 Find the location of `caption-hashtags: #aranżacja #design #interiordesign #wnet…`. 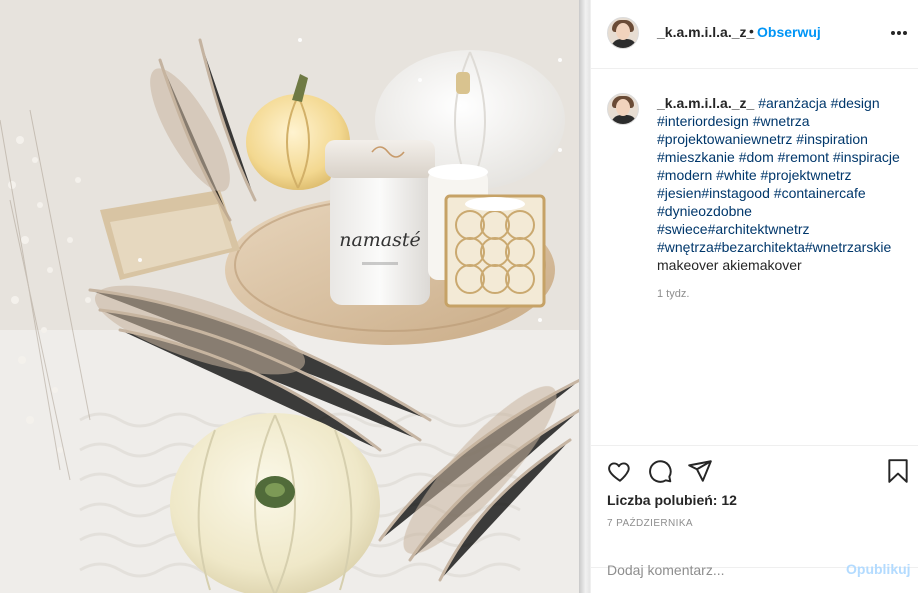

caption-hashtags: #aranżacja #design #interiordesign #wnet… is located at coordinates (778, 184).